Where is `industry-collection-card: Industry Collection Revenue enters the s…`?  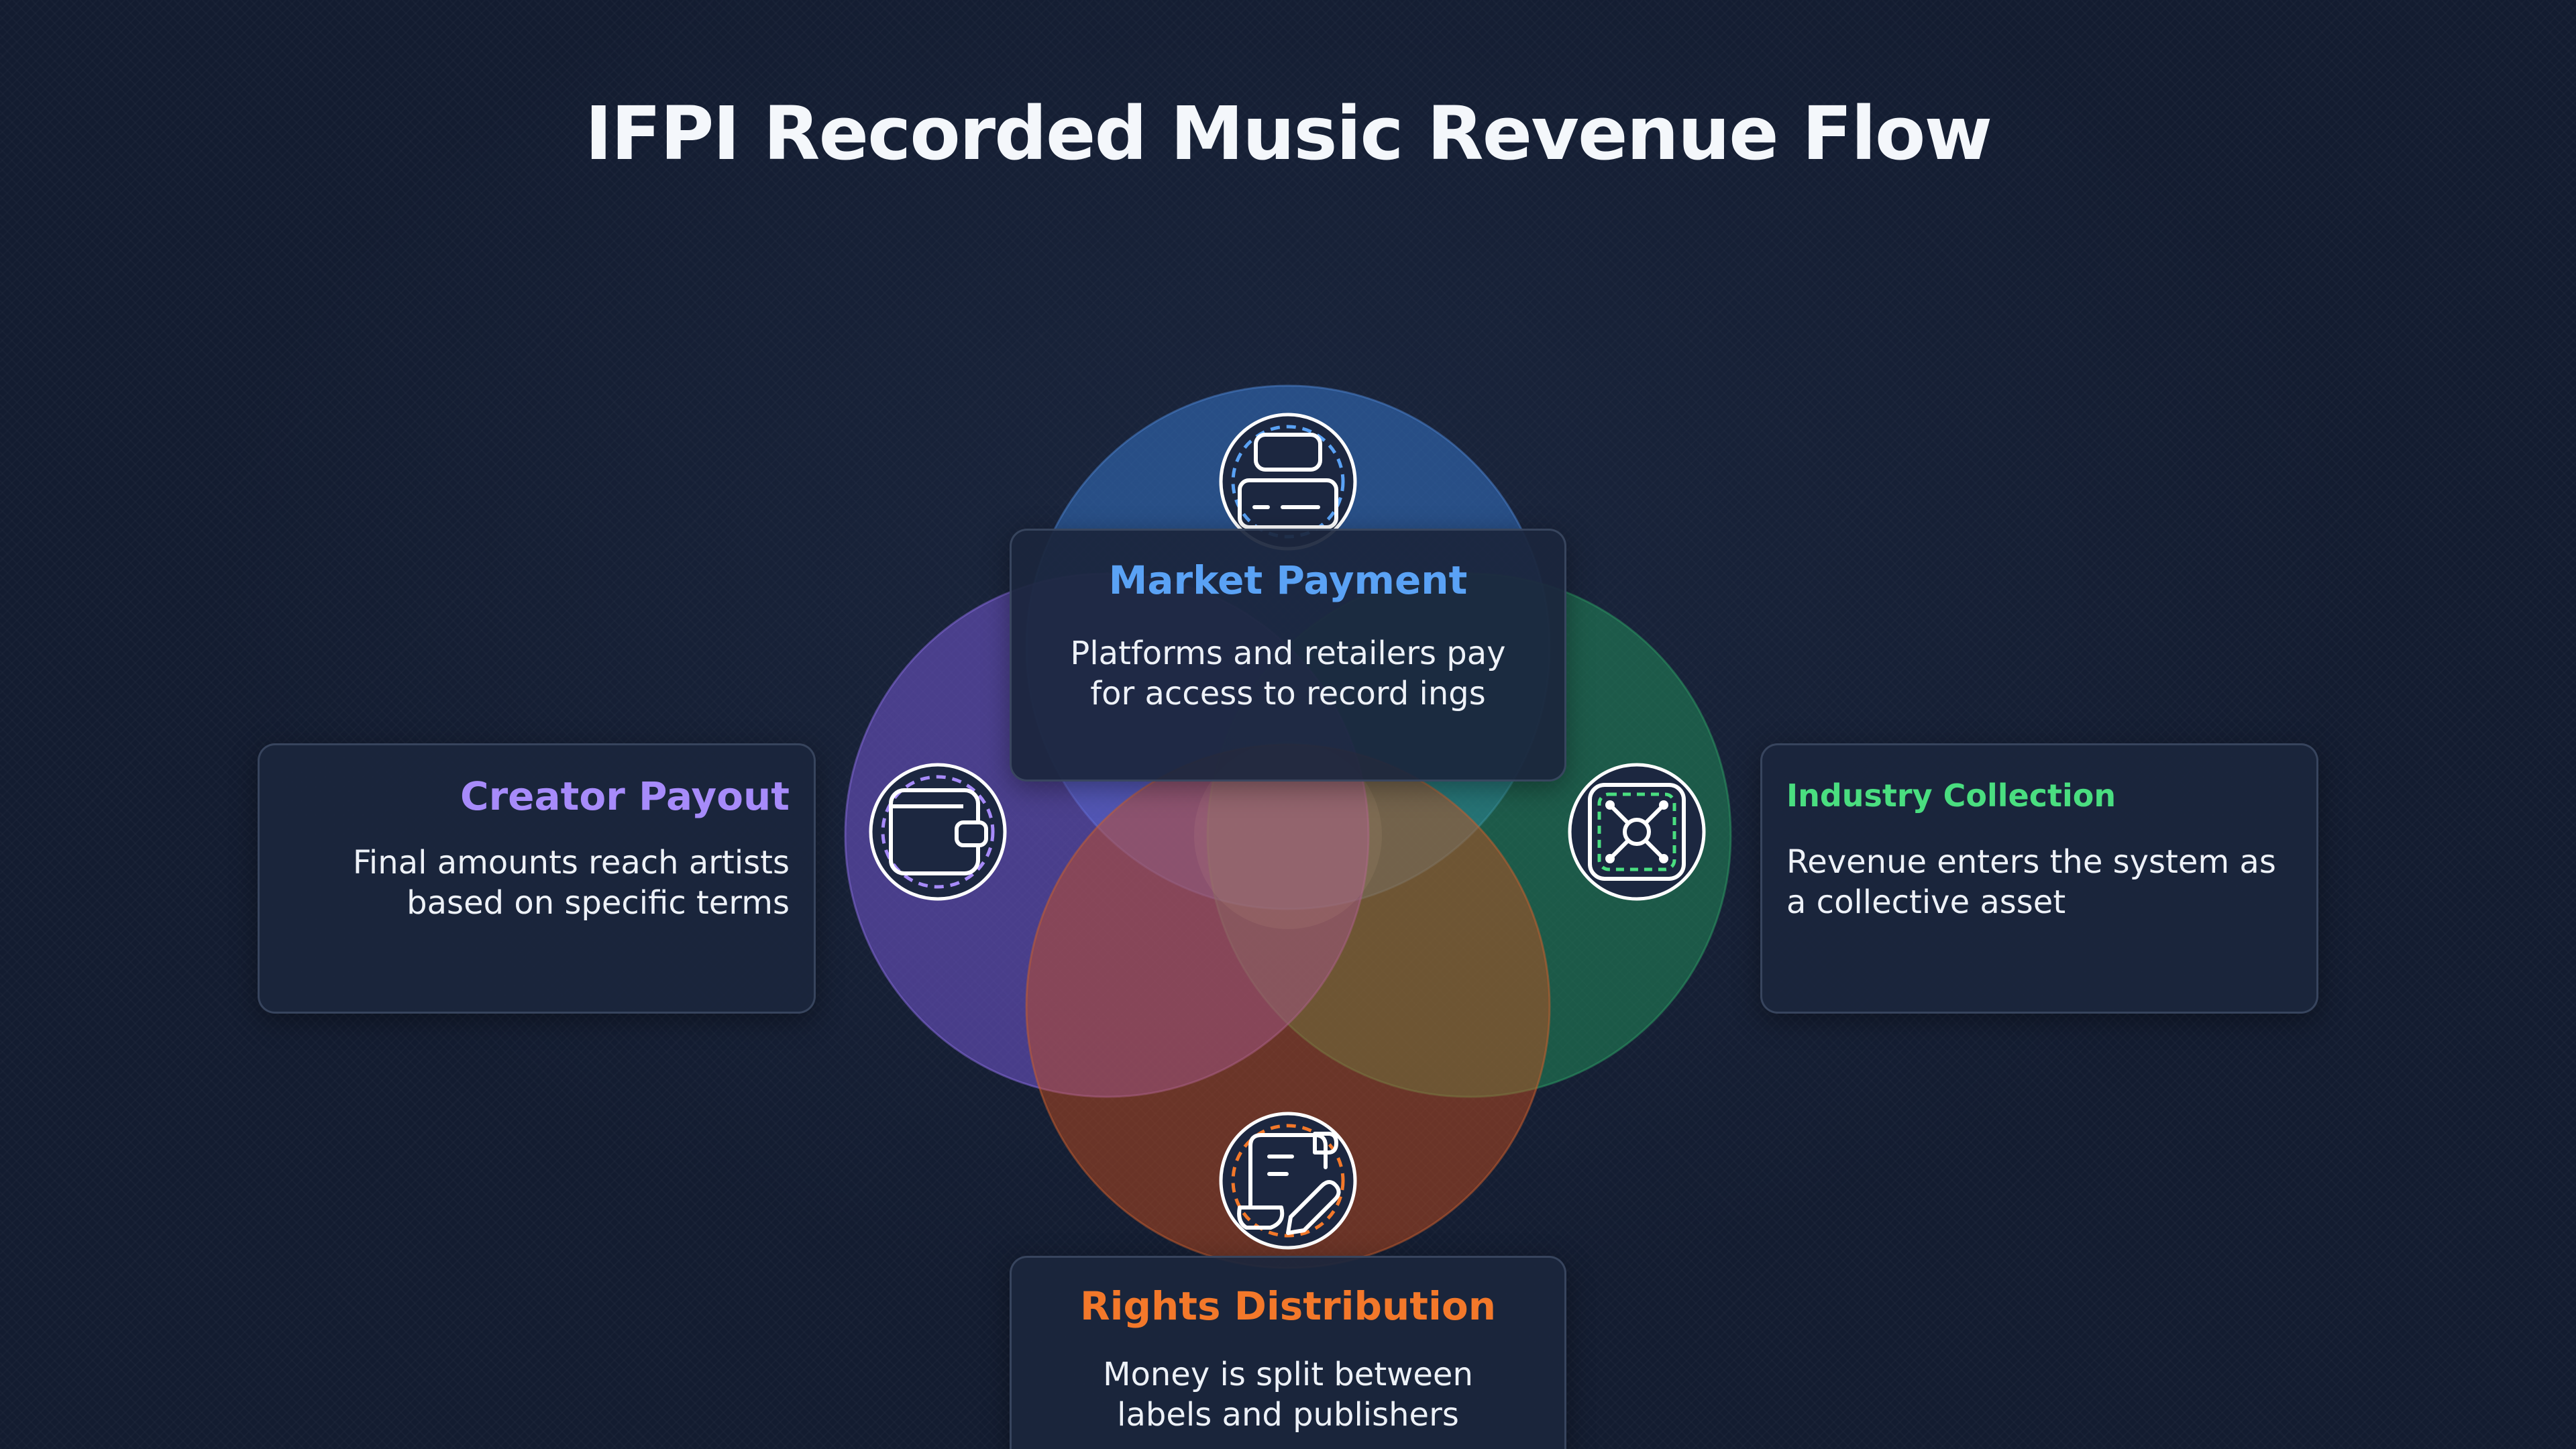
industry-collection-card: Industry Collection Revenue enters the s… is located at coordinates (2039, 878).